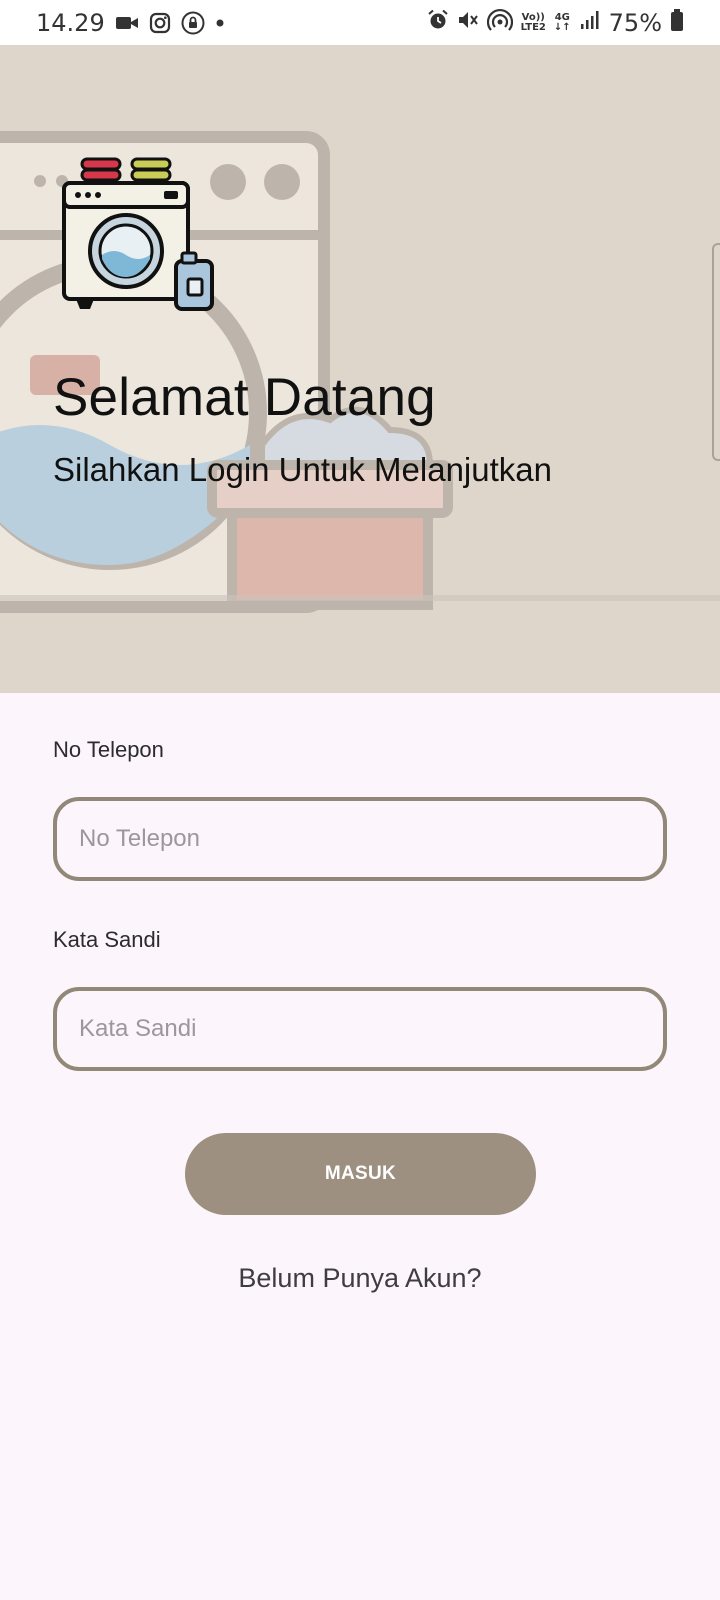  I want to click on instagram-icon, so click(160, 23).